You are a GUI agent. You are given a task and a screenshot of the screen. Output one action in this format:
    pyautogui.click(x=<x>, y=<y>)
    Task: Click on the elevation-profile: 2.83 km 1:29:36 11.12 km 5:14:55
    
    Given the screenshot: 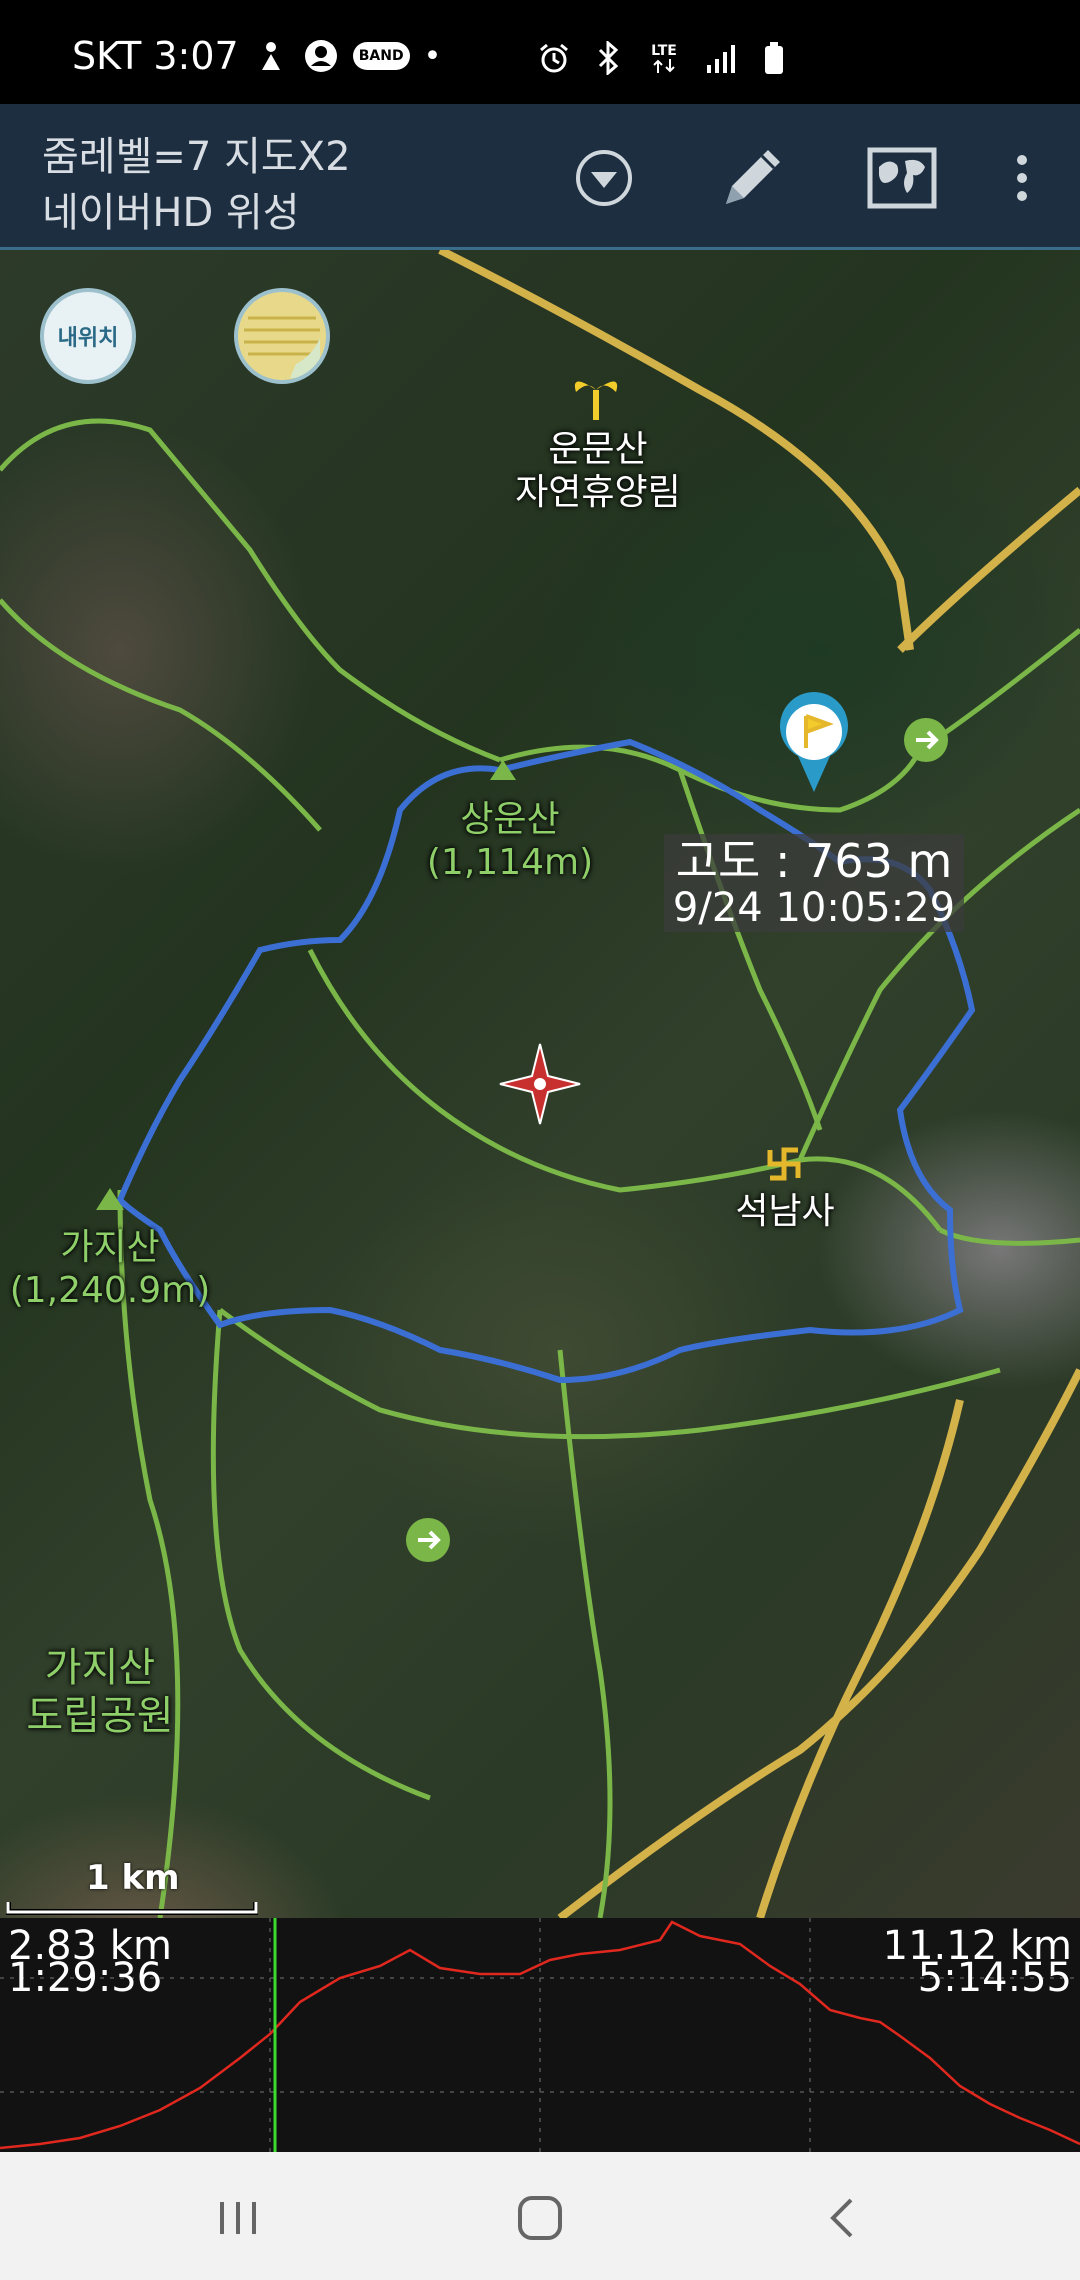 What is the action you would take?
    pyautogui.click(x=540, y=2035)
    